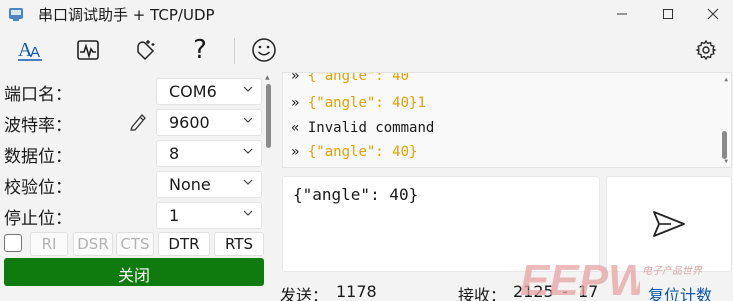  What do you see at coordinates (38, 219) in the screenshot?
I see `stop-bits-label: 停止位：` at bounding box center [38, 219].